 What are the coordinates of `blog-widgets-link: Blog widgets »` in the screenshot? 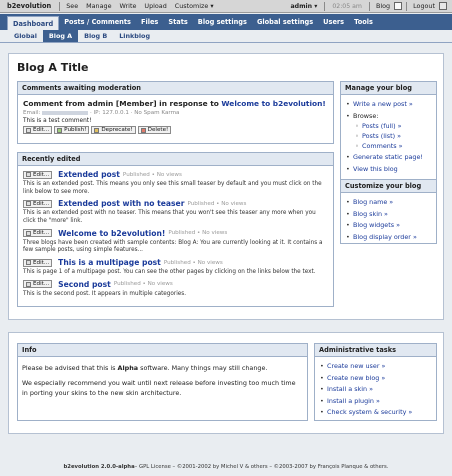 It's located at (376, 225).